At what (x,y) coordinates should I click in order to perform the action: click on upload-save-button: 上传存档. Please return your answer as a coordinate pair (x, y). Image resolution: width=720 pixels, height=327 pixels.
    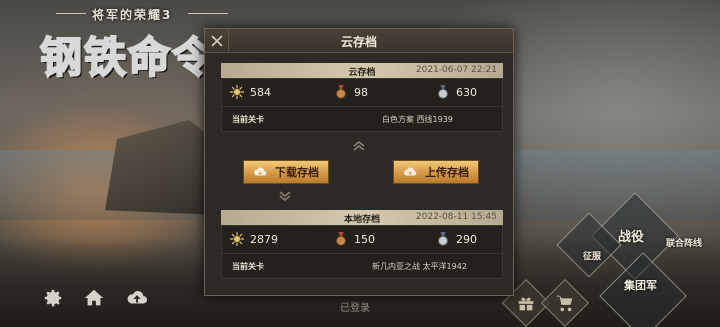
    Looking at the image, I should click on (436, 172).